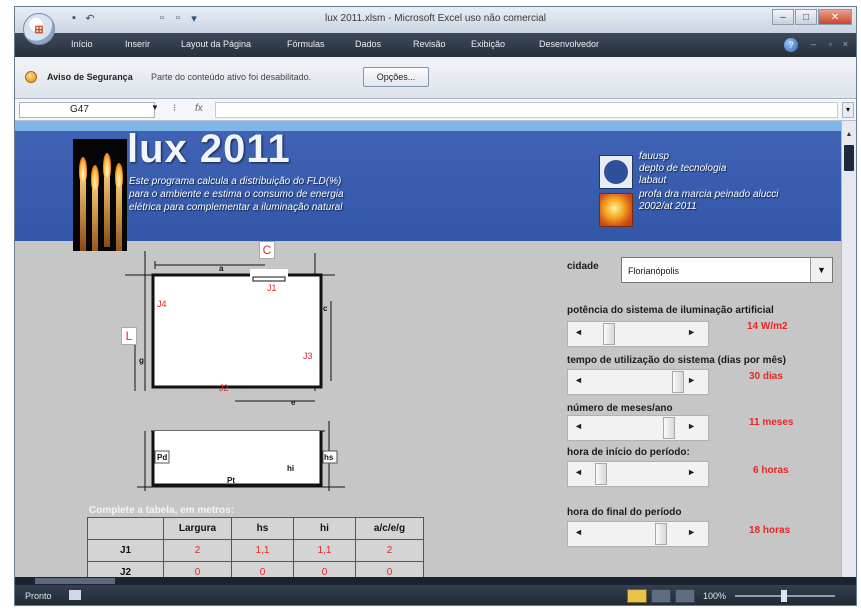 The height and width of the screenshot is (610, 861). I want to click on time-scrollbar: ◄ ►, so click(638, 382).